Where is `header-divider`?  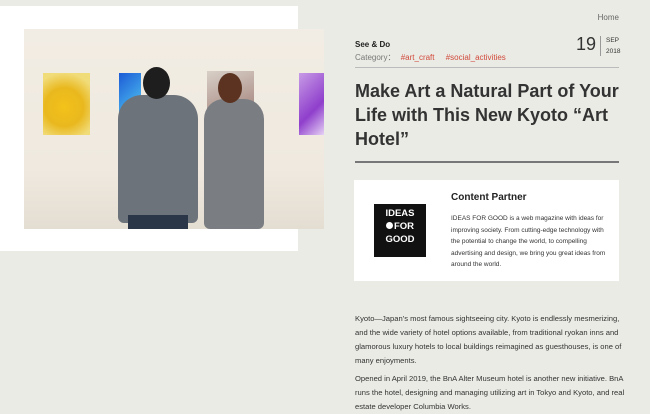 header-divider is located at coordinates (487, 67).